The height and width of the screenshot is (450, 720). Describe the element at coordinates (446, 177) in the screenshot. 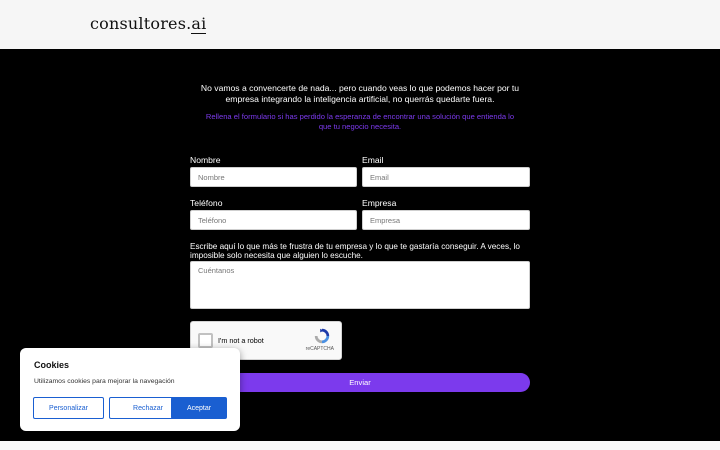

I see `email-input` at that location.